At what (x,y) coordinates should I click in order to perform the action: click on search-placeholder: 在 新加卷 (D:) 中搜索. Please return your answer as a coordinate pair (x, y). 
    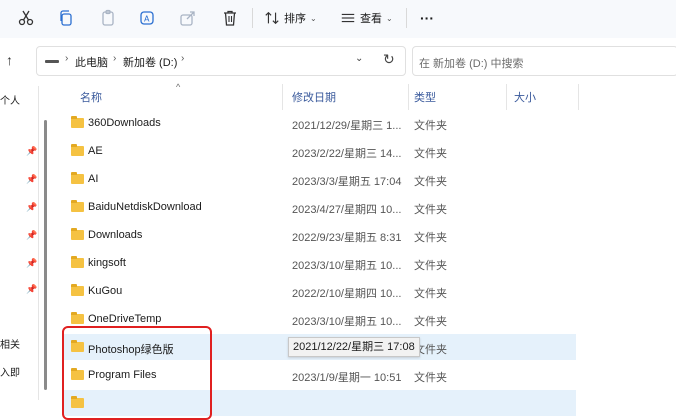
    Looking at the image, I should click on (471, 64).